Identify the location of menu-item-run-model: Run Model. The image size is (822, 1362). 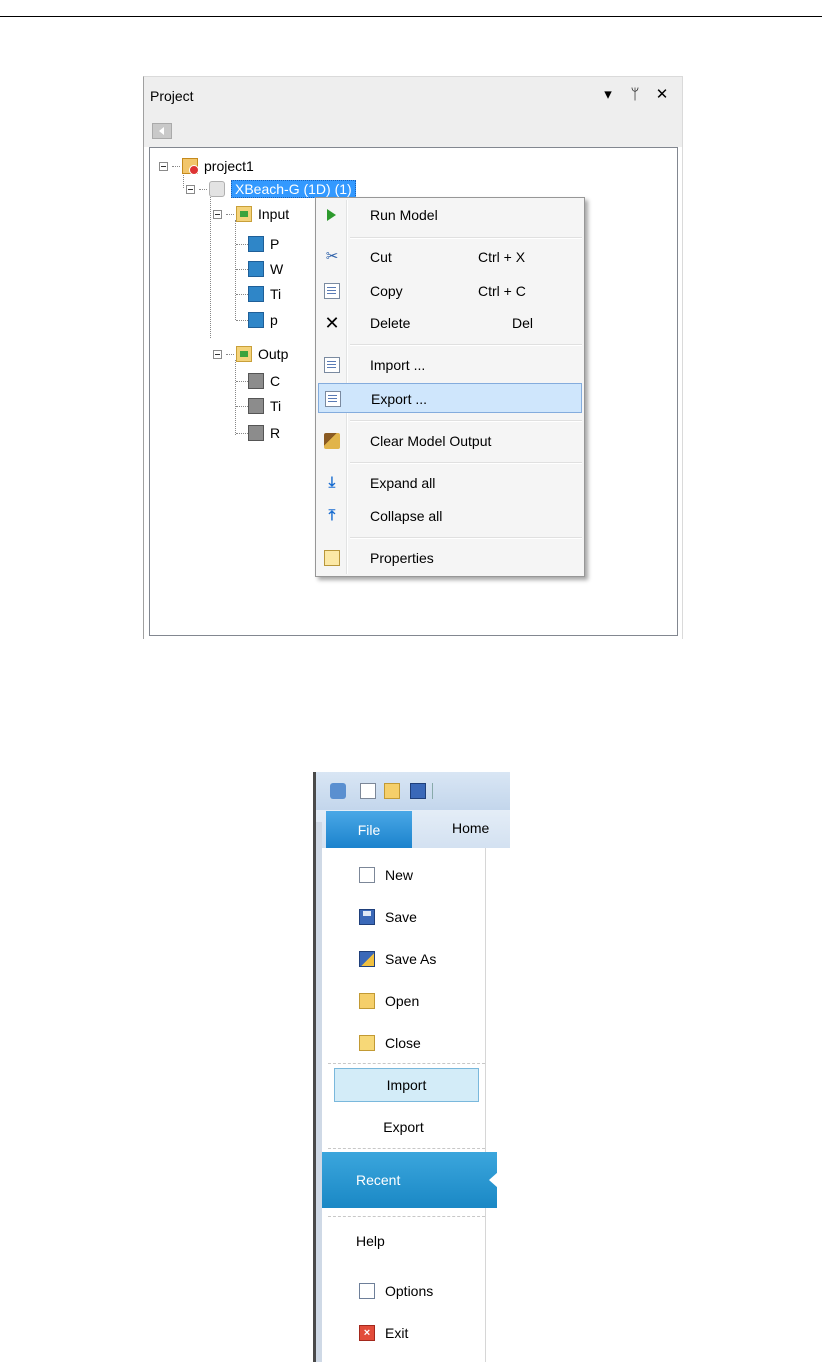
(450, 215).